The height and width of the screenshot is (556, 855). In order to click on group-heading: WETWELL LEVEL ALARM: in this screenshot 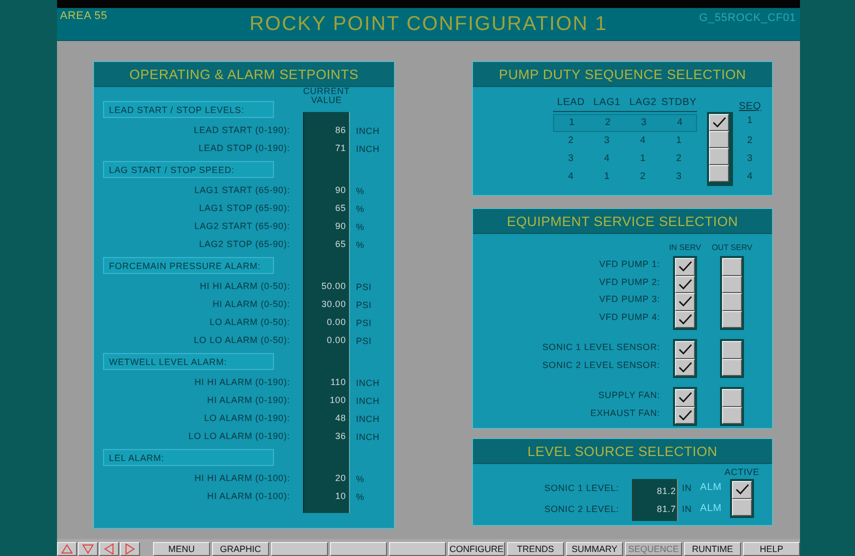, I will do `click(188, 361)`.